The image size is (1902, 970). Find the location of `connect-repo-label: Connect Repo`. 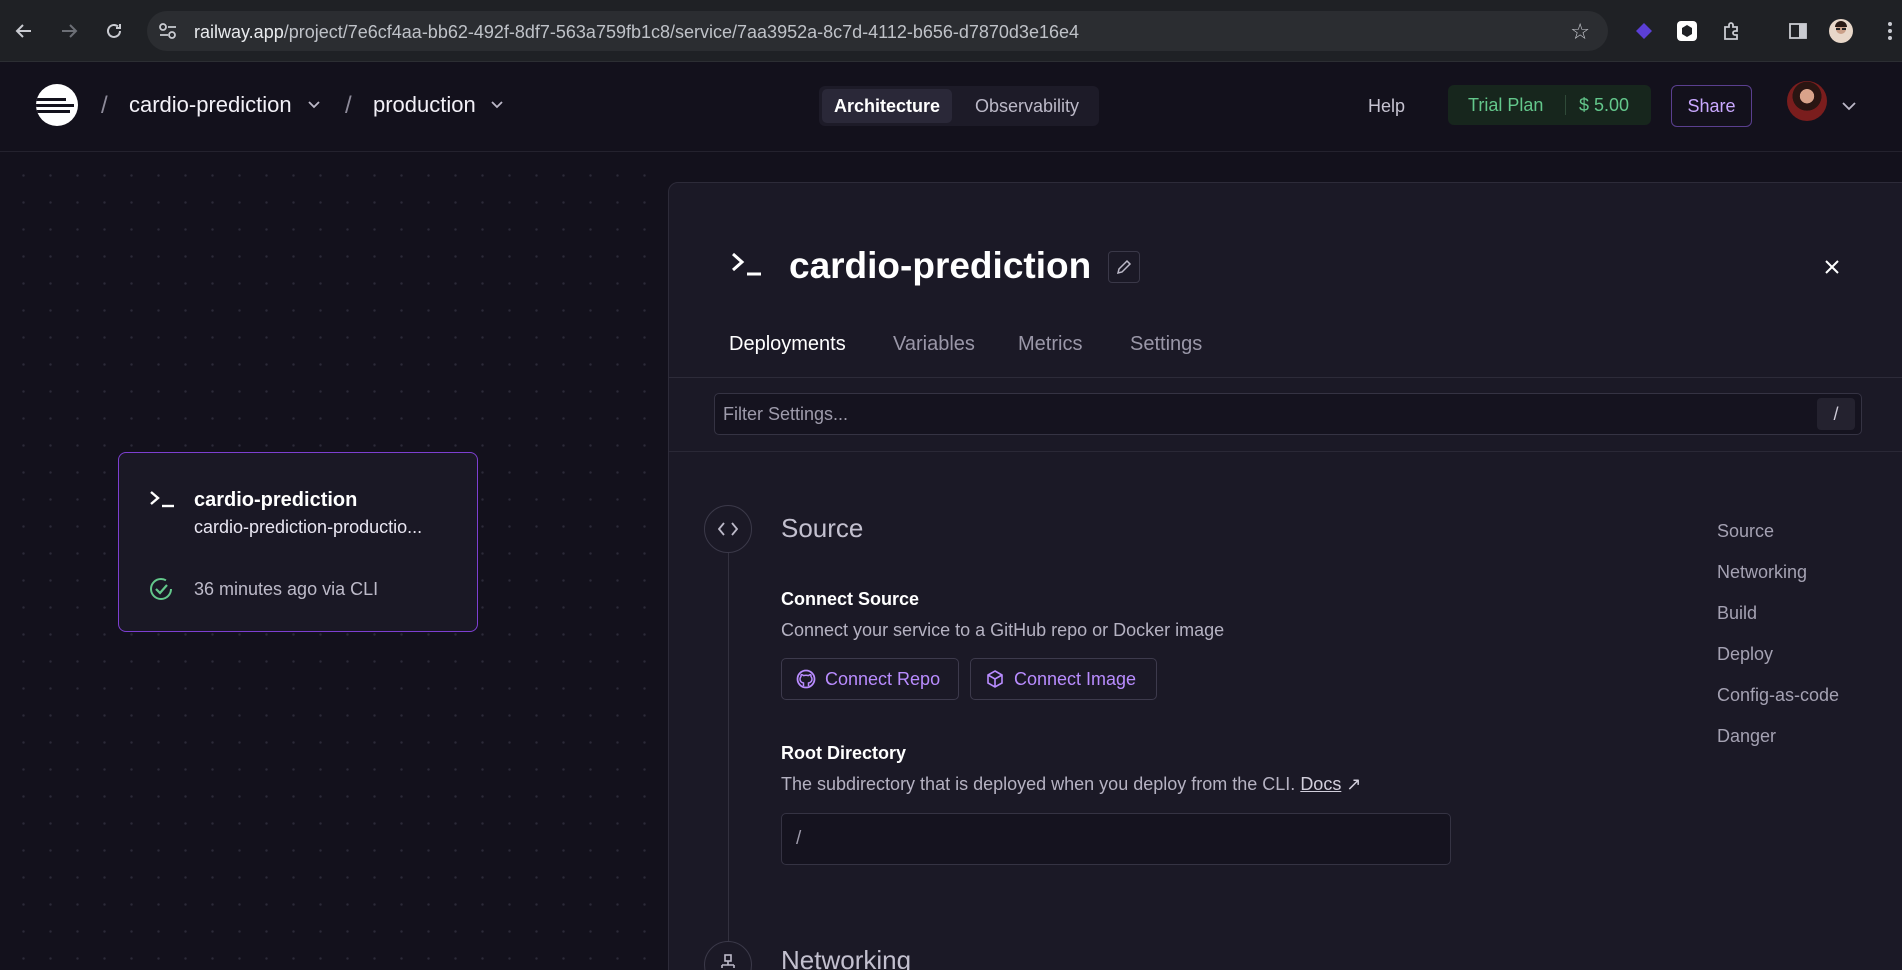

connect-repo-label: Connect Repo is located at coordinates (883, 678).